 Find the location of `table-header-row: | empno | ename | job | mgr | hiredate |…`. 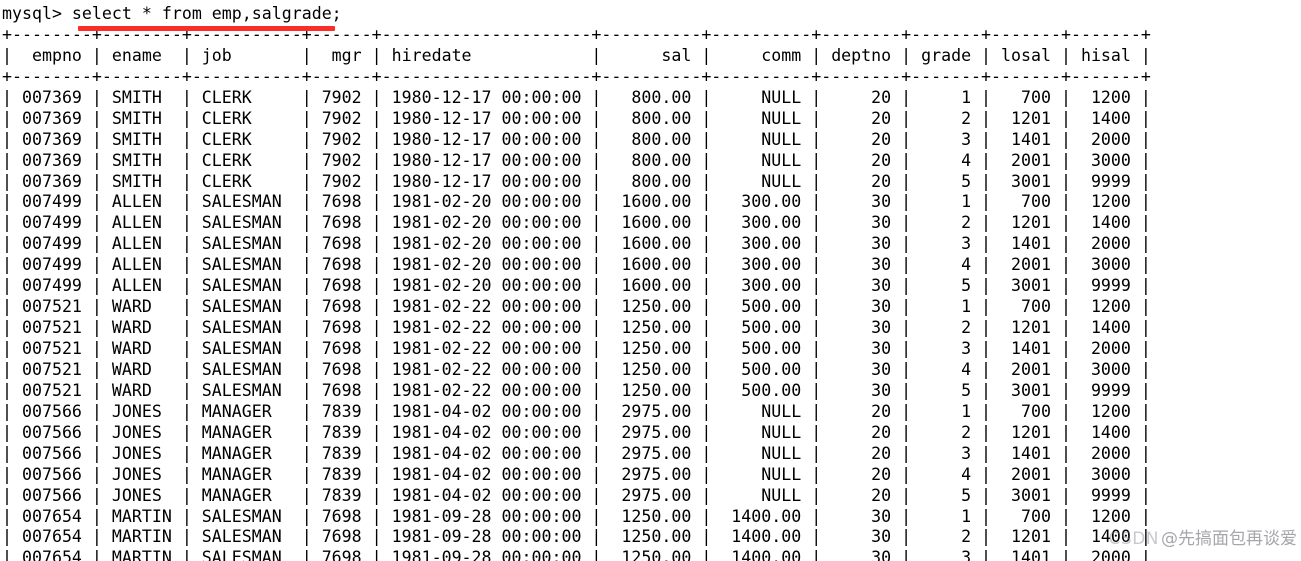

table-header-row: | empno | ename | job | mgr | hiredate |… is located at coordinates (576, 55).